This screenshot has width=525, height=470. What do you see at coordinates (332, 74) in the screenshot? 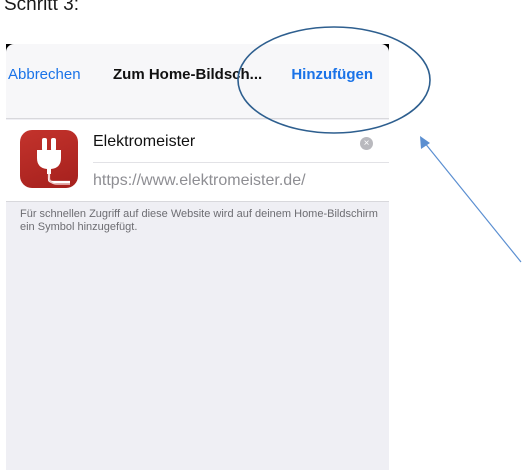
I see `add-button: Hinzufügen` at bounding box center [332, 74].